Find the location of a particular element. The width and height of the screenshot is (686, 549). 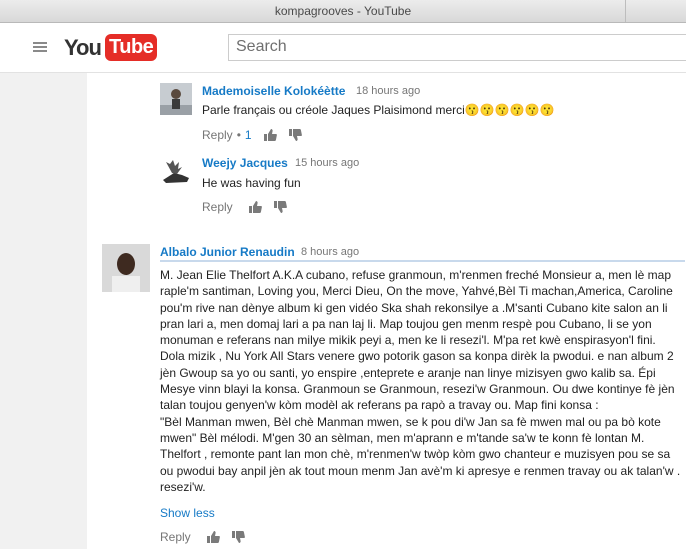

youtube-header: You Tube is located at coordinates (343, 48).